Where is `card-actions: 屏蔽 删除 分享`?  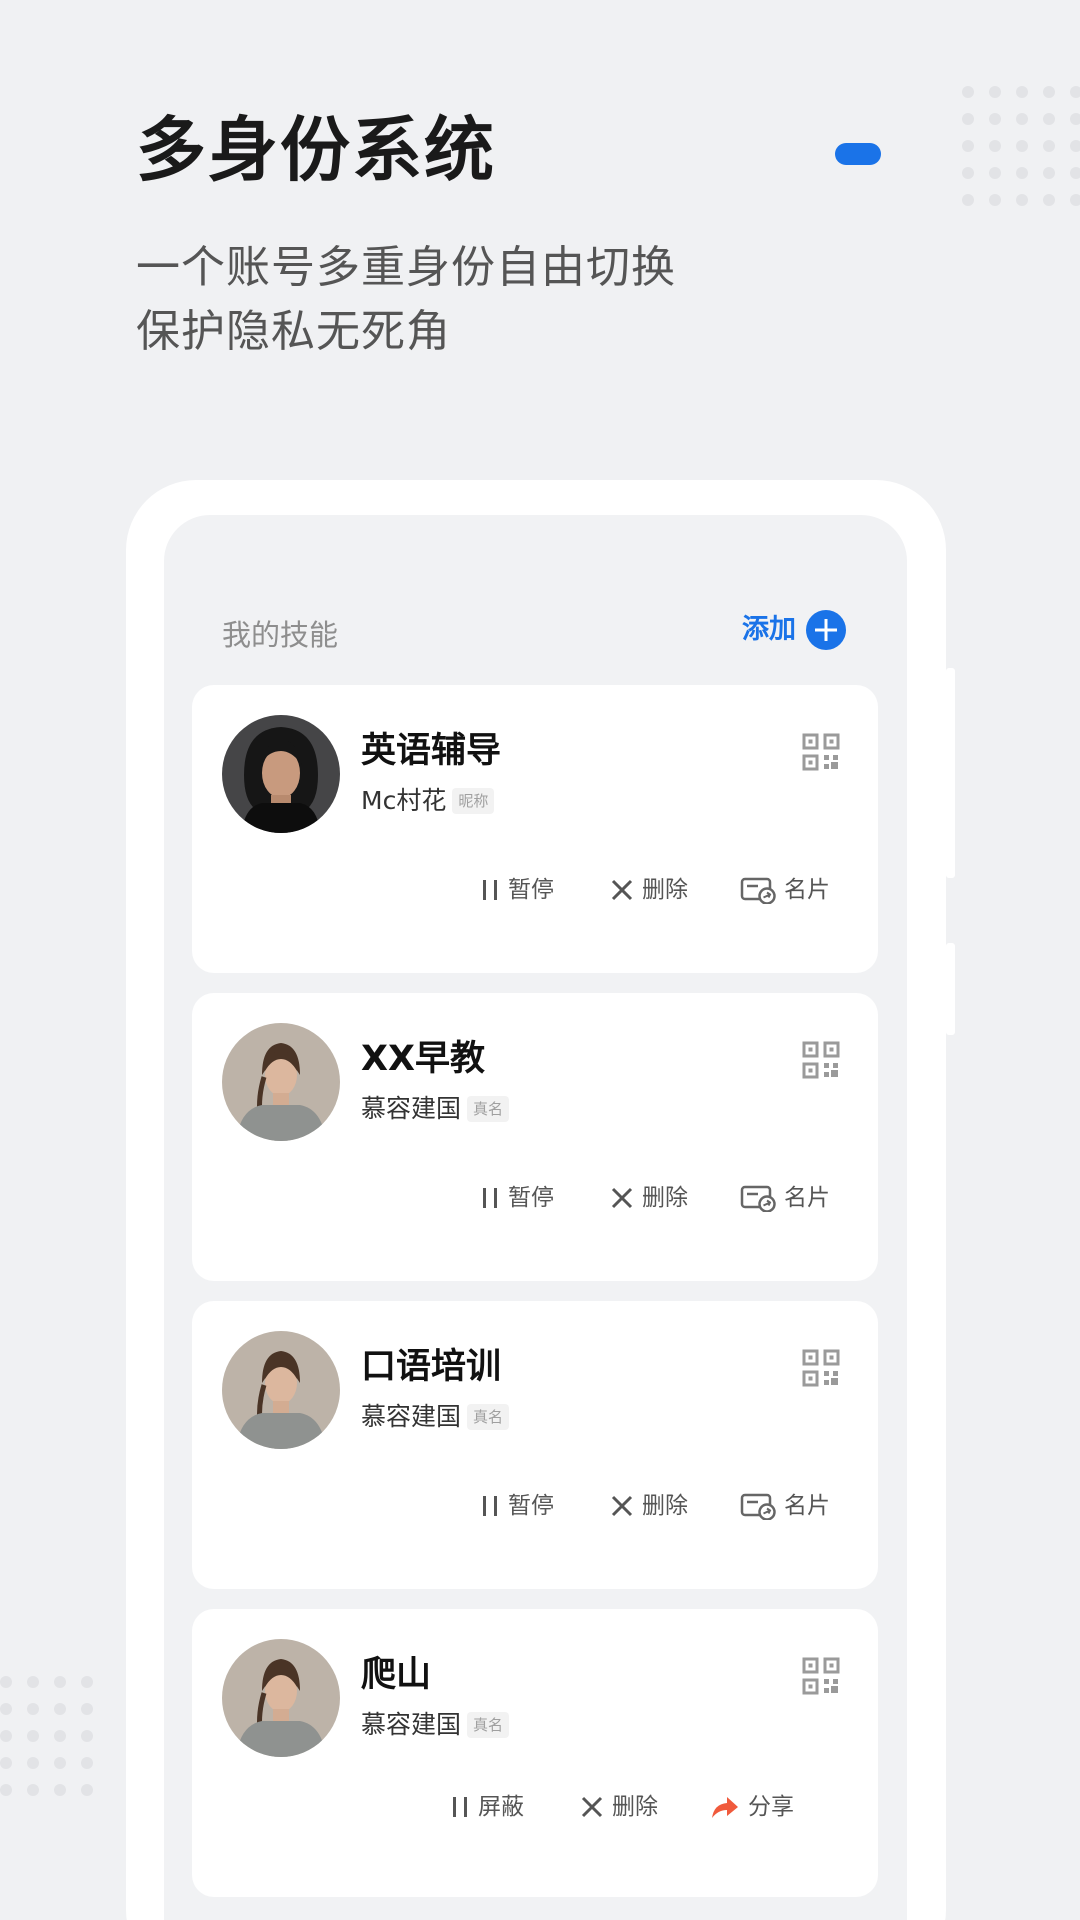 card-actions: 屏蔽 删除 分享 is located at coordinates (622, 1807).